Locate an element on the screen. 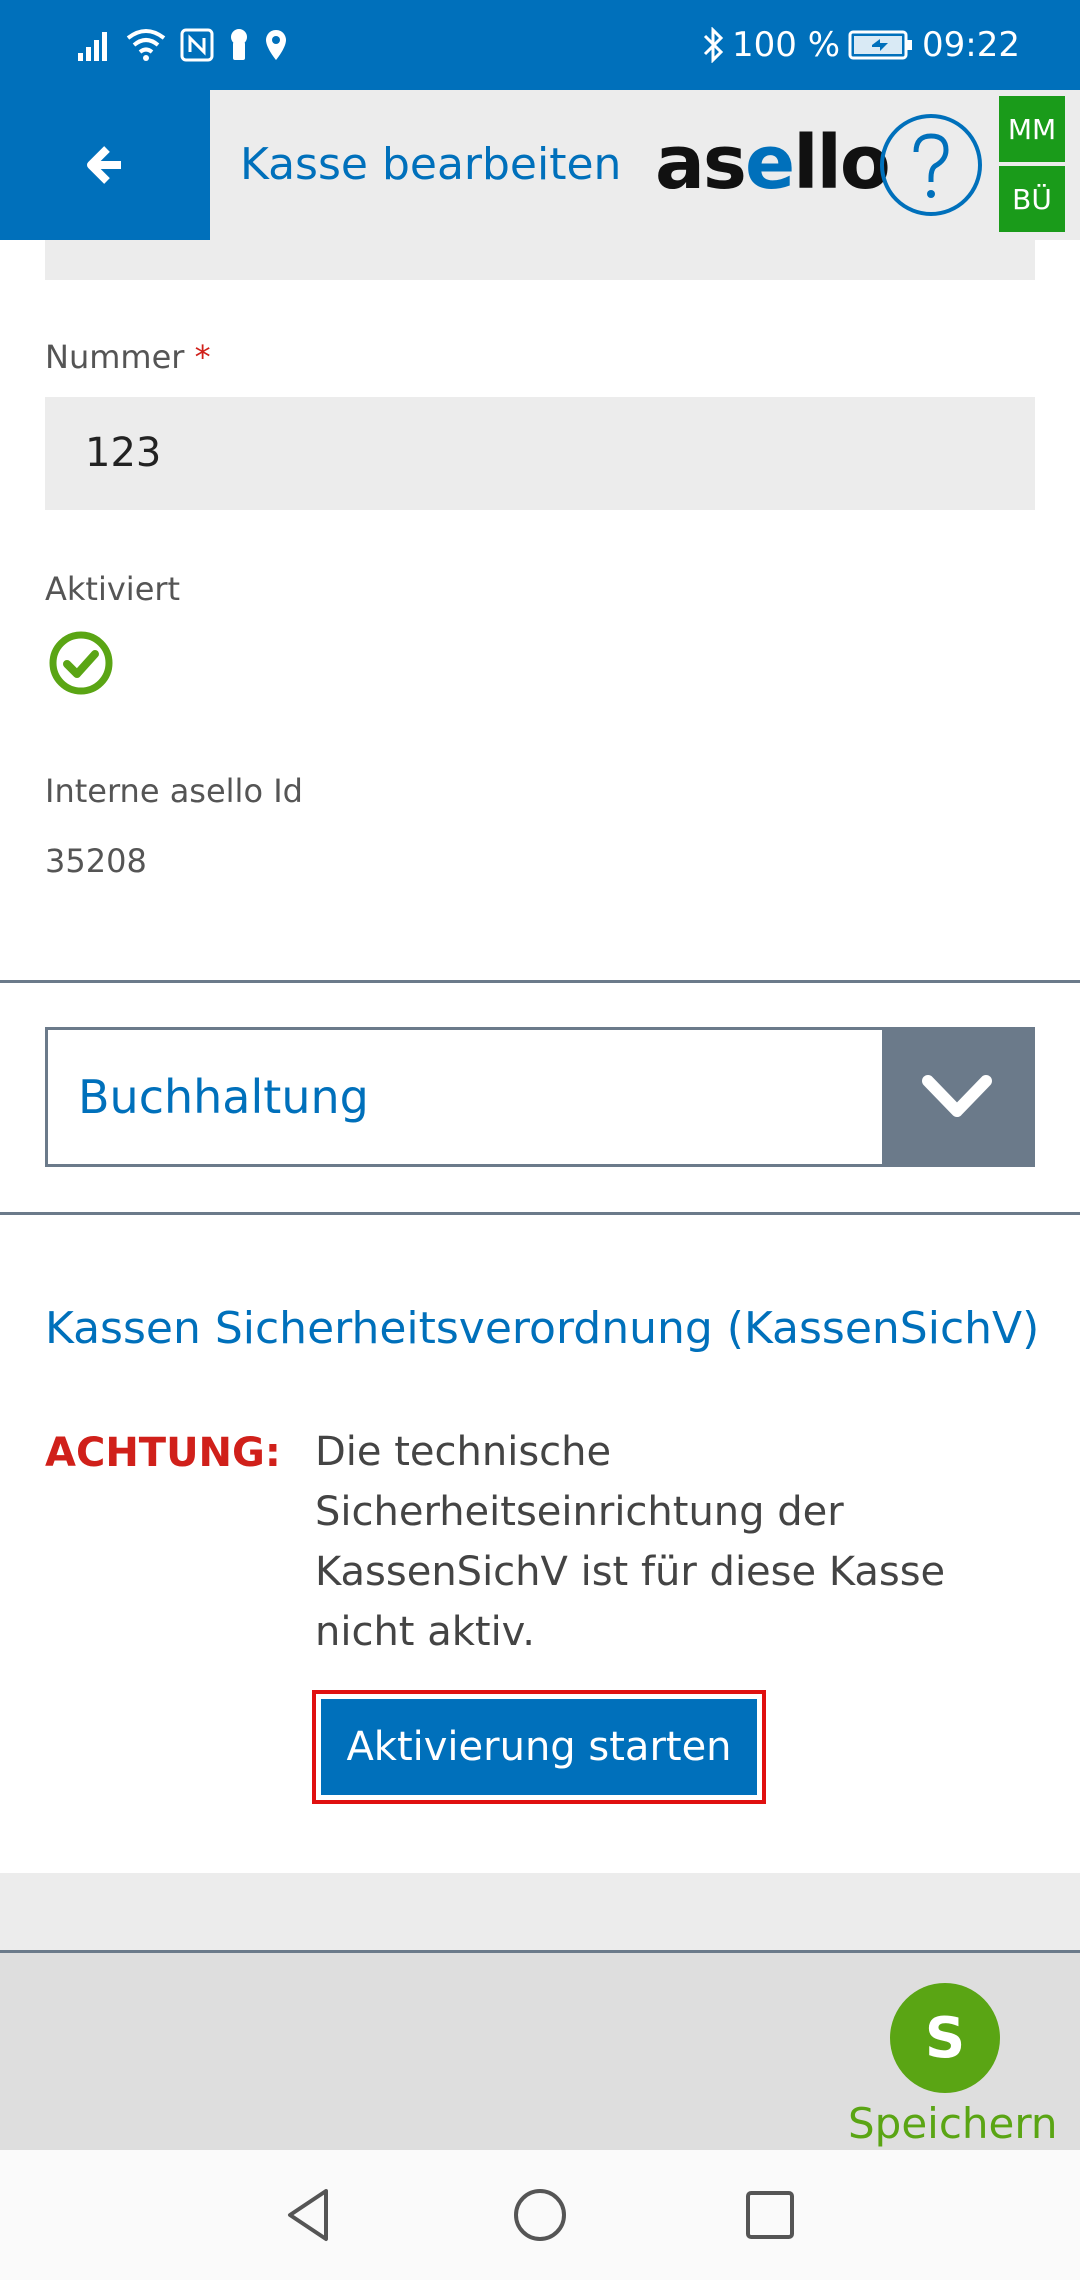 This screenshot has height=2280, width=1080. status-left-icons is located at coordinates (182, 45).